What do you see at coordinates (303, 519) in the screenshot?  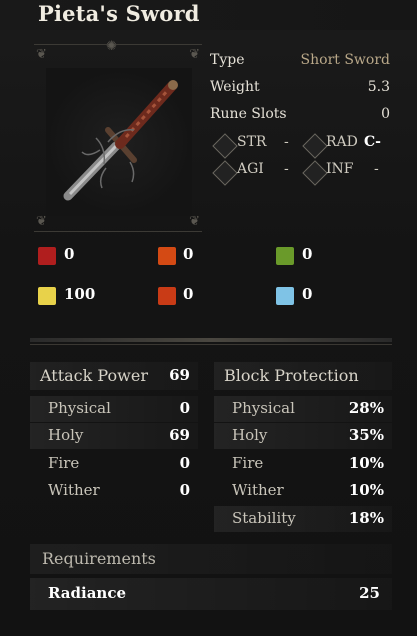 I see `table-row: Stability 18%` at bounding box center [303, 519].